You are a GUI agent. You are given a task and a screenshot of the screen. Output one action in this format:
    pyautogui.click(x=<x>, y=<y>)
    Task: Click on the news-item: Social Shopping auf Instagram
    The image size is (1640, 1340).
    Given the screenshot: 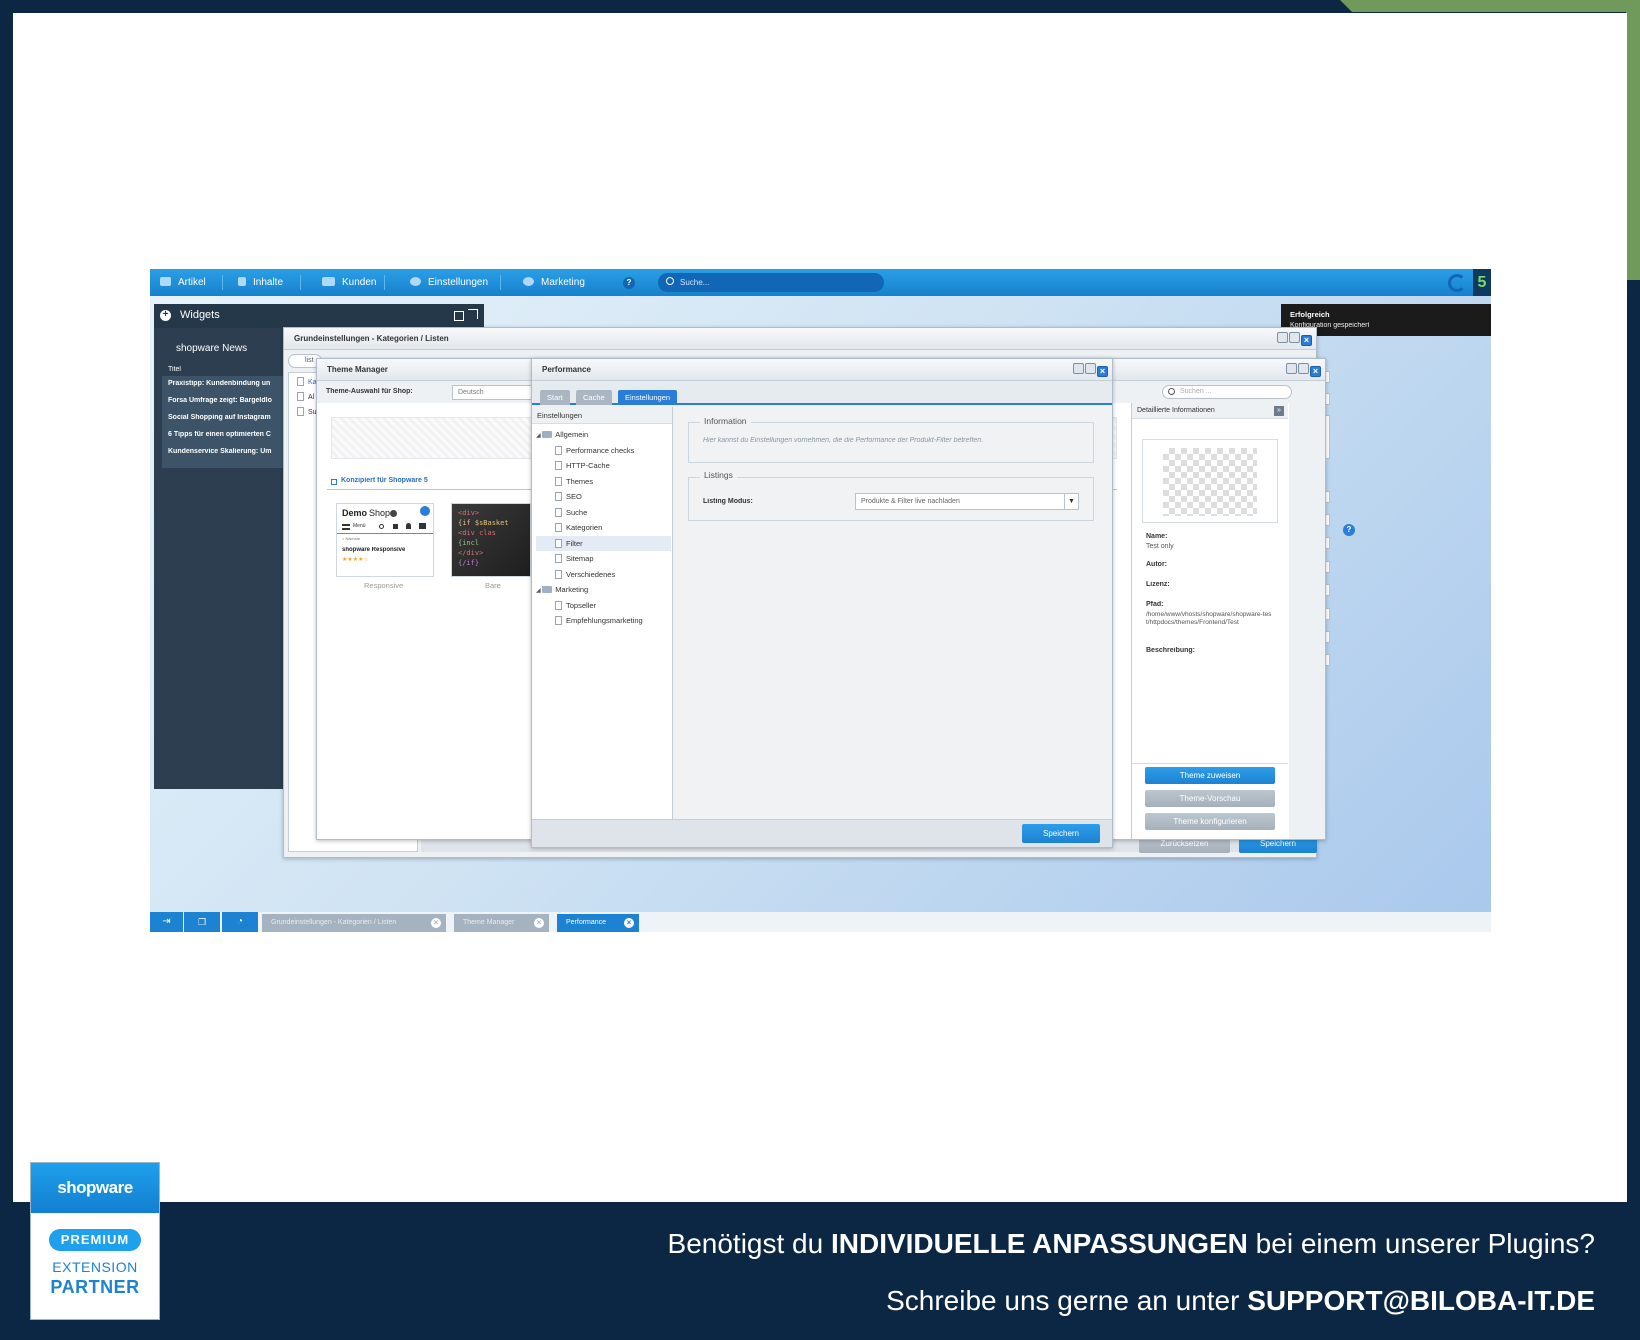 What is the action you would take?
    pyautogui.click(x=225, y=417)
    